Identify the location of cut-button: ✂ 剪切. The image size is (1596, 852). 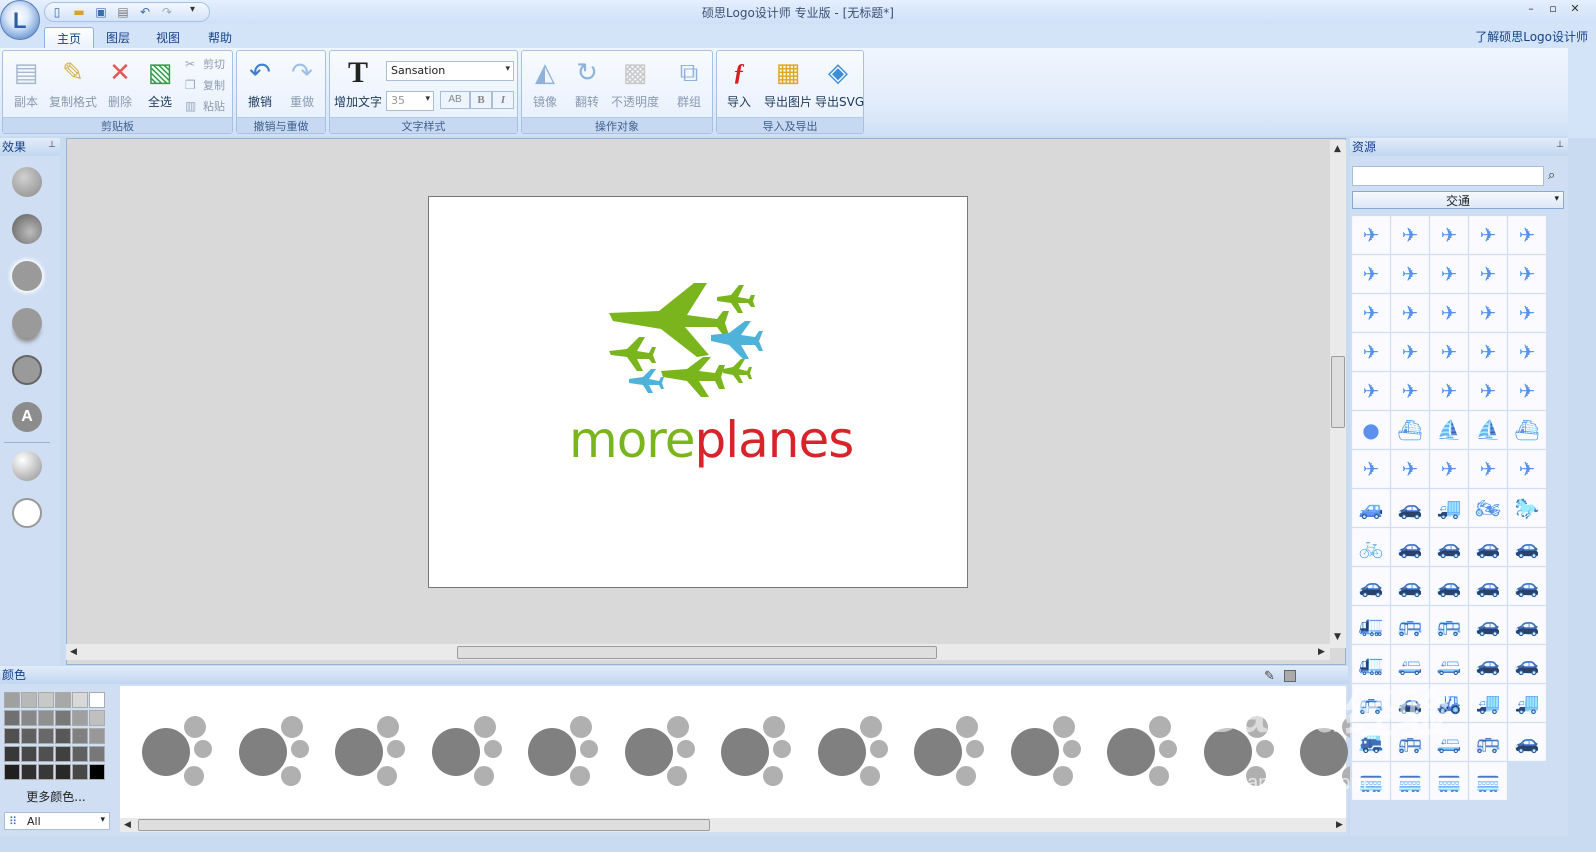
(205, 64).